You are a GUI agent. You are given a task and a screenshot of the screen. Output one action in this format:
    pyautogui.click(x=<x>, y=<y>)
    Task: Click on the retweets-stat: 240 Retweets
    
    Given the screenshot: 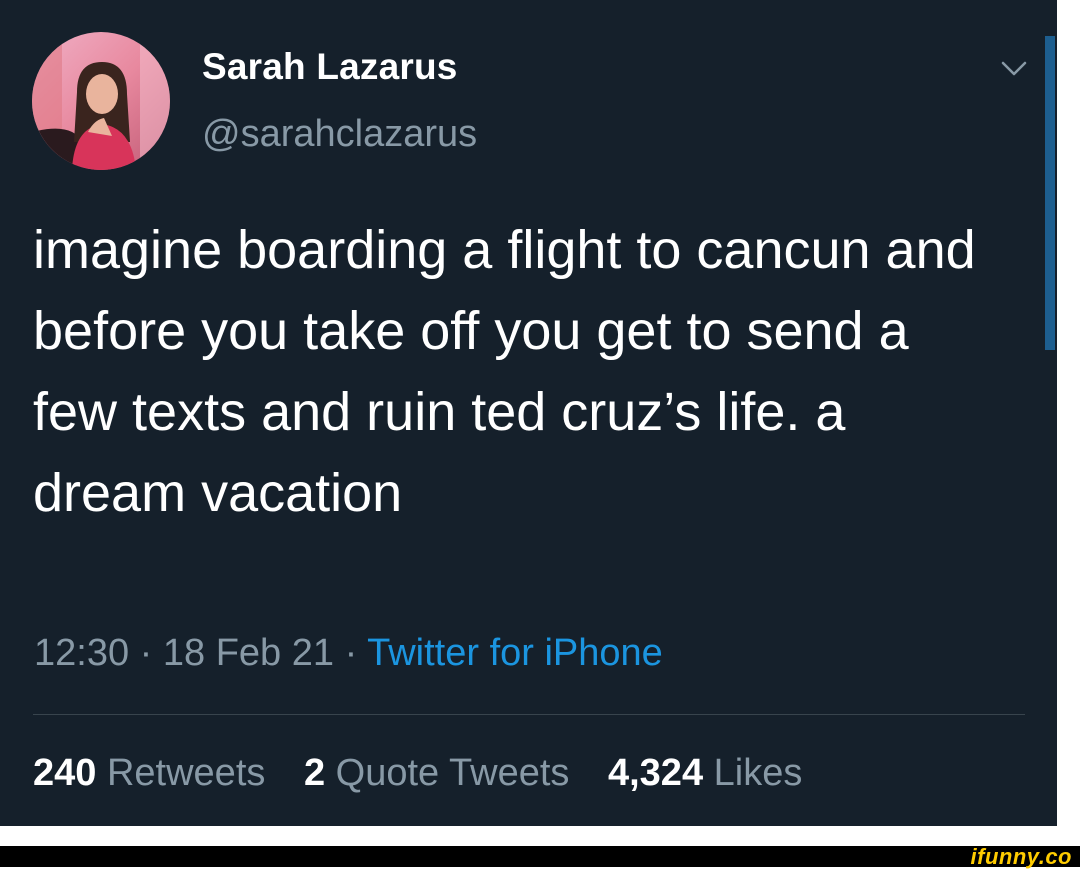 What is the action you would take?
    pyautogui.click(x=149, y=773)
    